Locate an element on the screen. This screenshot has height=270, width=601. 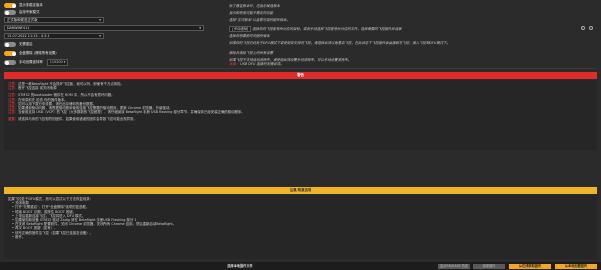
notice-text: 断开。 is located at coordinates (20, 236).